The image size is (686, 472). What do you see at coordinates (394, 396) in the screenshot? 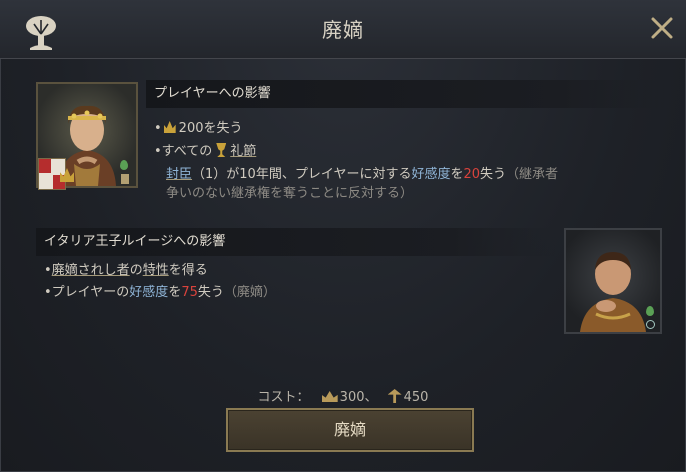
I see `piety-cost-icon` at bounding box center [394, 396].